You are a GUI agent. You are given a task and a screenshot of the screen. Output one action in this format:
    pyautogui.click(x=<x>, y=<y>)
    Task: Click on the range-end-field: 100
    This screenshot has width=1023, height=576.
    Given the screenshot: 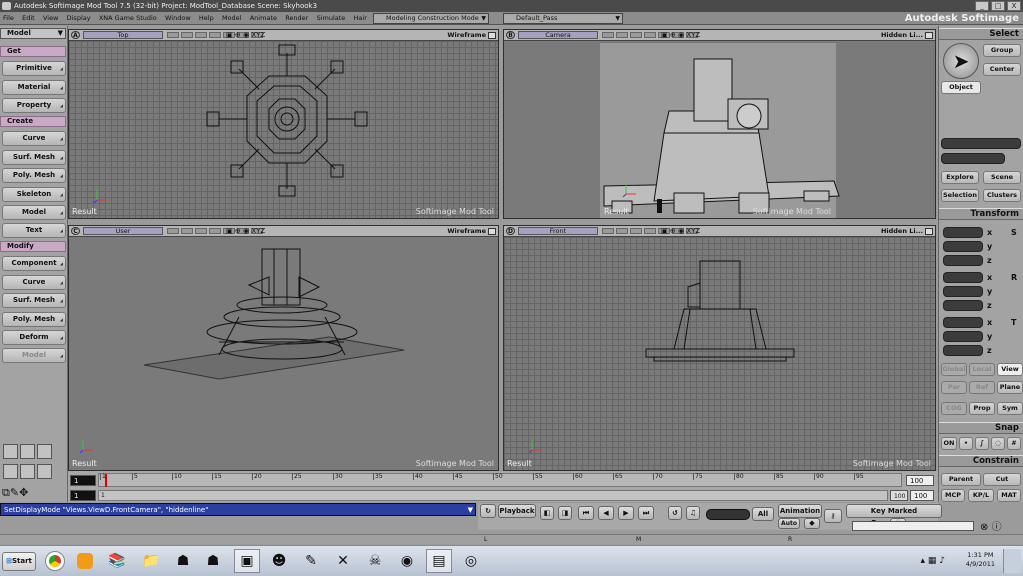 What is the action you would take?
    pyautogui.click(x=899, y=495)
    